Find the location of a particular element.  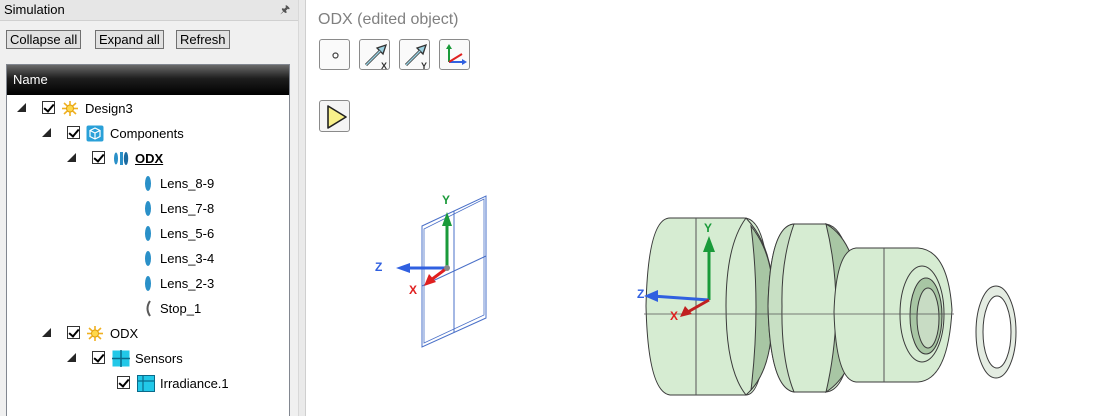

tree-item-lens: Lens_2-3 is located at coordinates (148, 284).